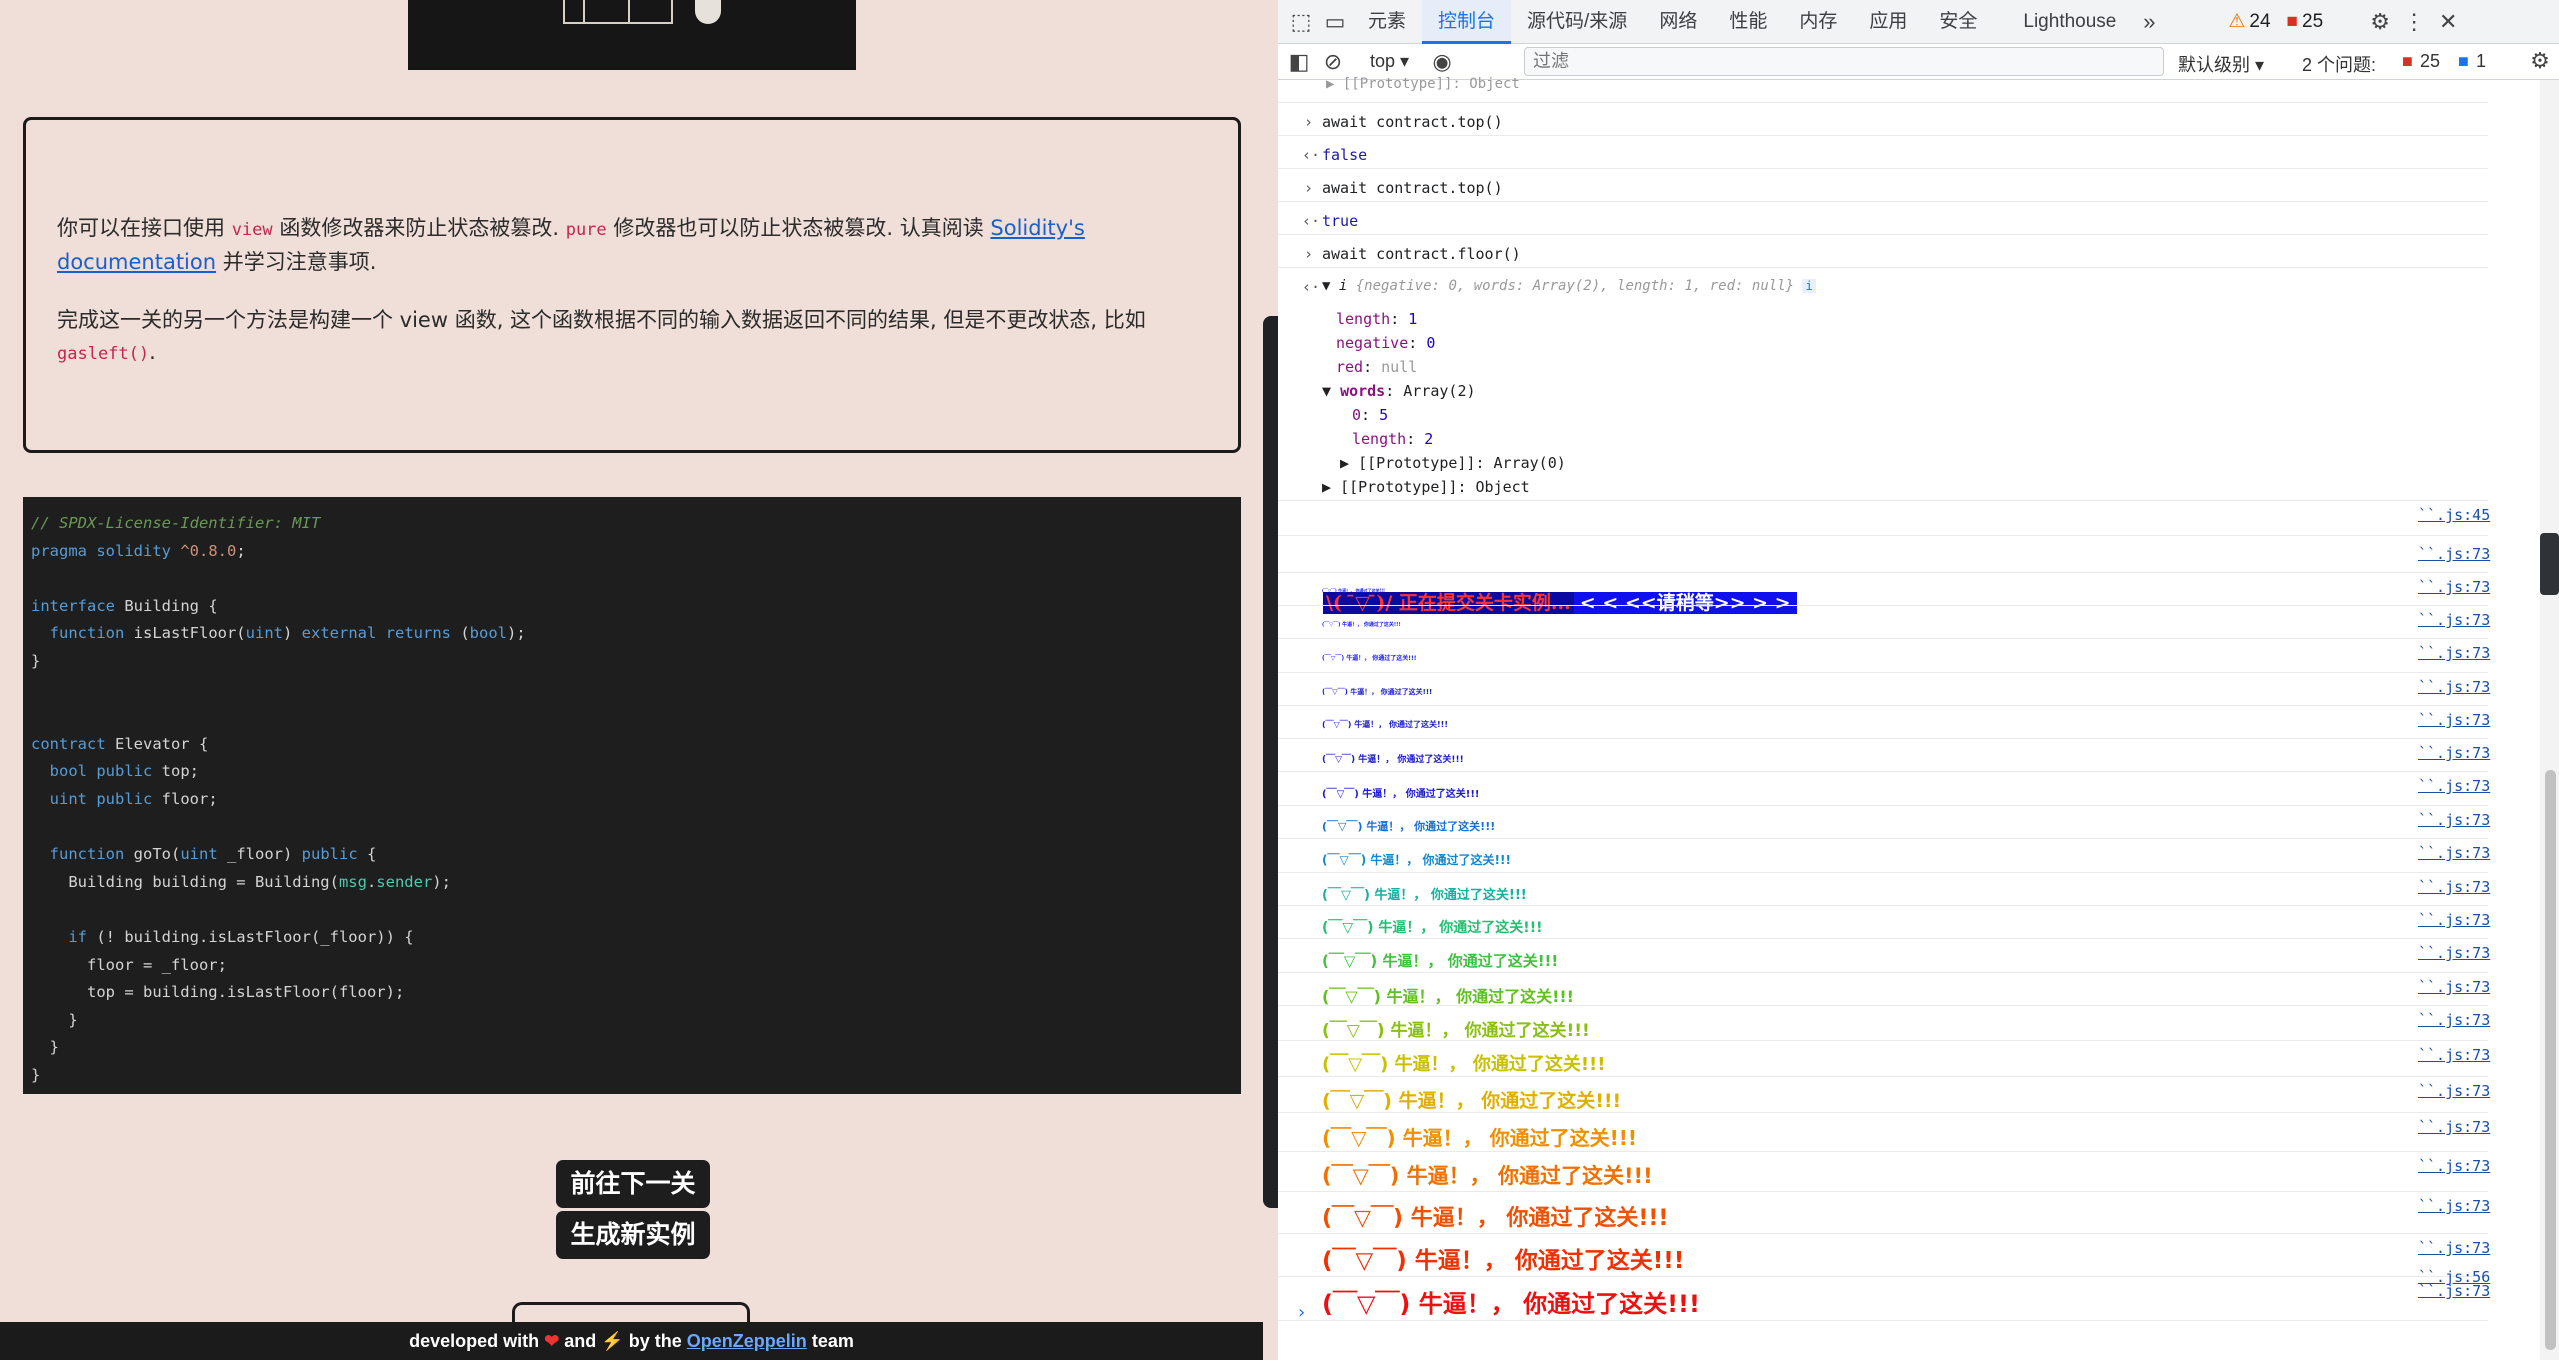  What do you see at coordinates (2062, 22) in the screenshot?
I see `tab-lighthouse: Lighthouse` at bounding box center [2062, 22].